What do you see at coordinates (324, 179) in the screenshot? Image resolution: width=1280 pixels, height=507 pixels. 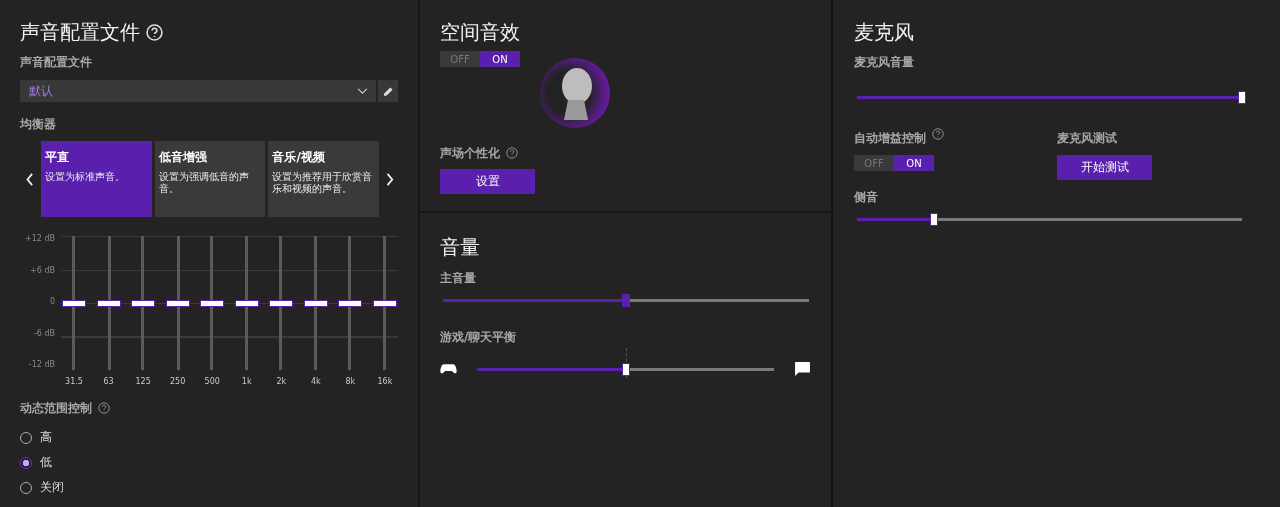 I see `preset-card: 音乐/视频 设置为推荐用于欣赏音乐和视频的声音。` at bounding box center [324, 179].